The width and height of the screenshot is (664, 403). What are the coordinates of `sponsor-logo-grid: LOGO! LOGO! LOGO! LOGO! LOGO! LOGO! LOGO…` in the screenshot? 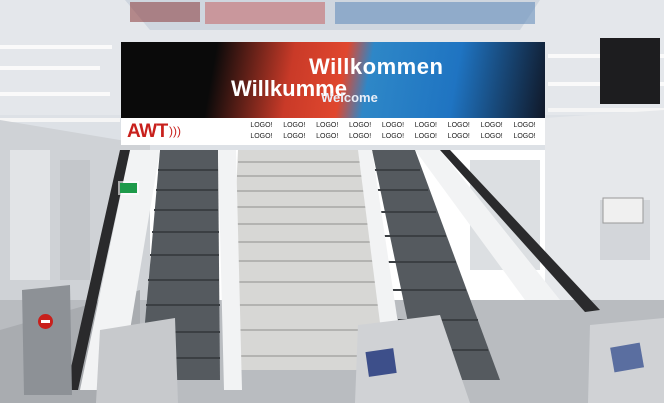 It's located at (393, 131).